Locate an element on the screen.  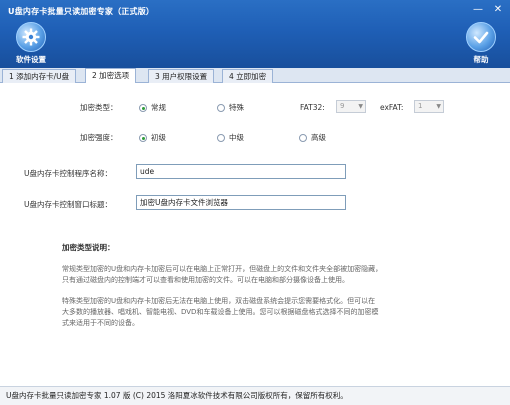
type-regular-radio: 常规 is located at coordinates (152, 107).